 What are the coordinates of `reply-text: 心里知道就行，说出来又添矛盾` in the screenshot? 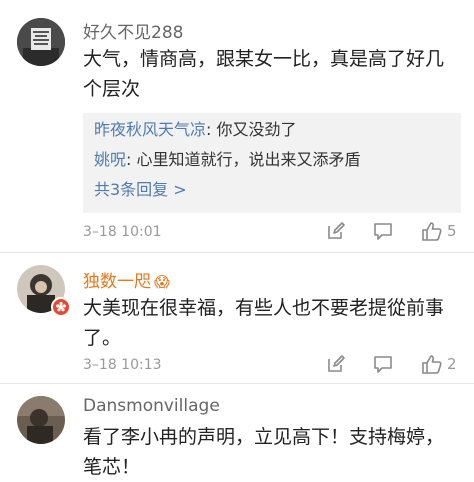 It's located at (246, 159).